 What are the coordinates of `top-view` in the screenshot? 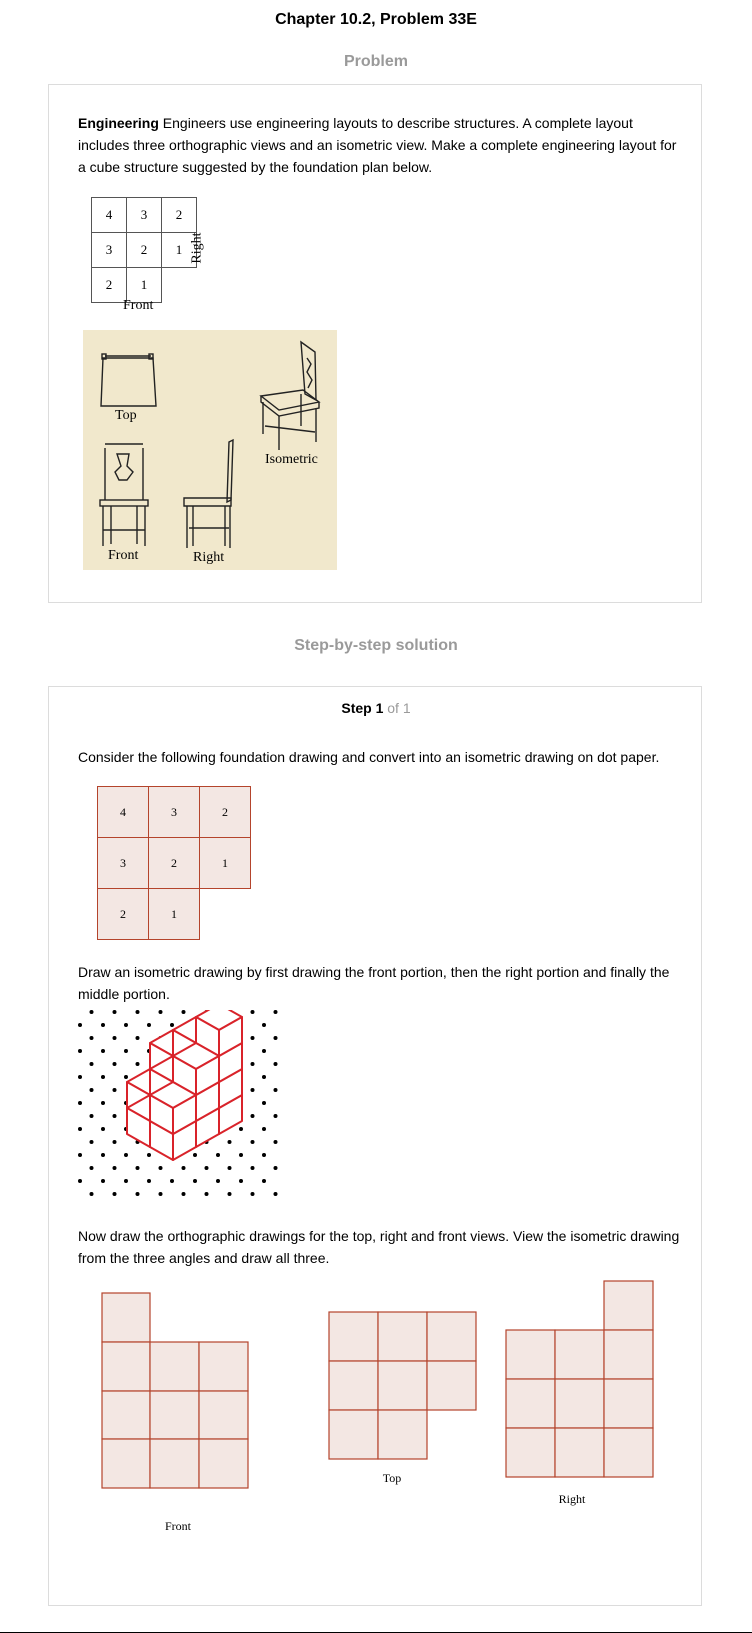 It's located at (402, 1385).